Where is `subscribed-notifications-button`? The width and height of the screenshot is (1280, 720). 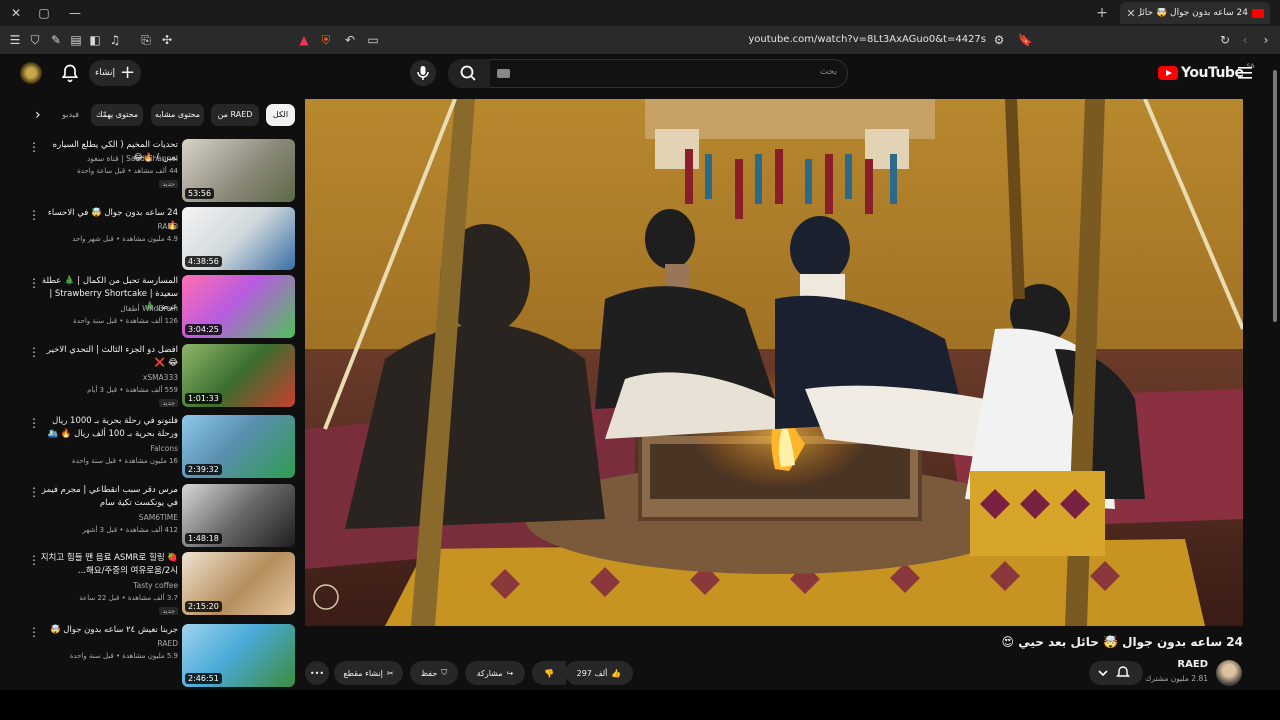 subscribed-notifications-button is located at coordinates (1116, 673).